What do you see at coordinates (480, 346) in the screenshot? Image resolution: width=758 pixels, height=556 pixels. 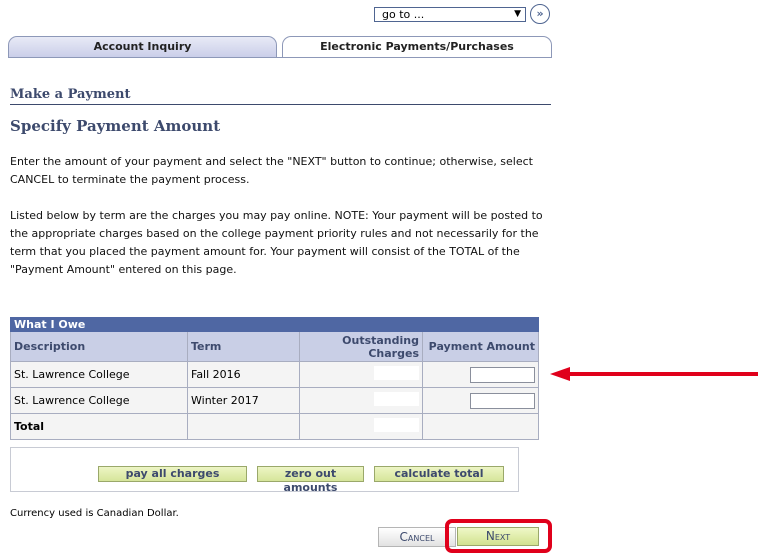 I see `column-header-payment: Payment Amount` at bounding box center [480, 346].